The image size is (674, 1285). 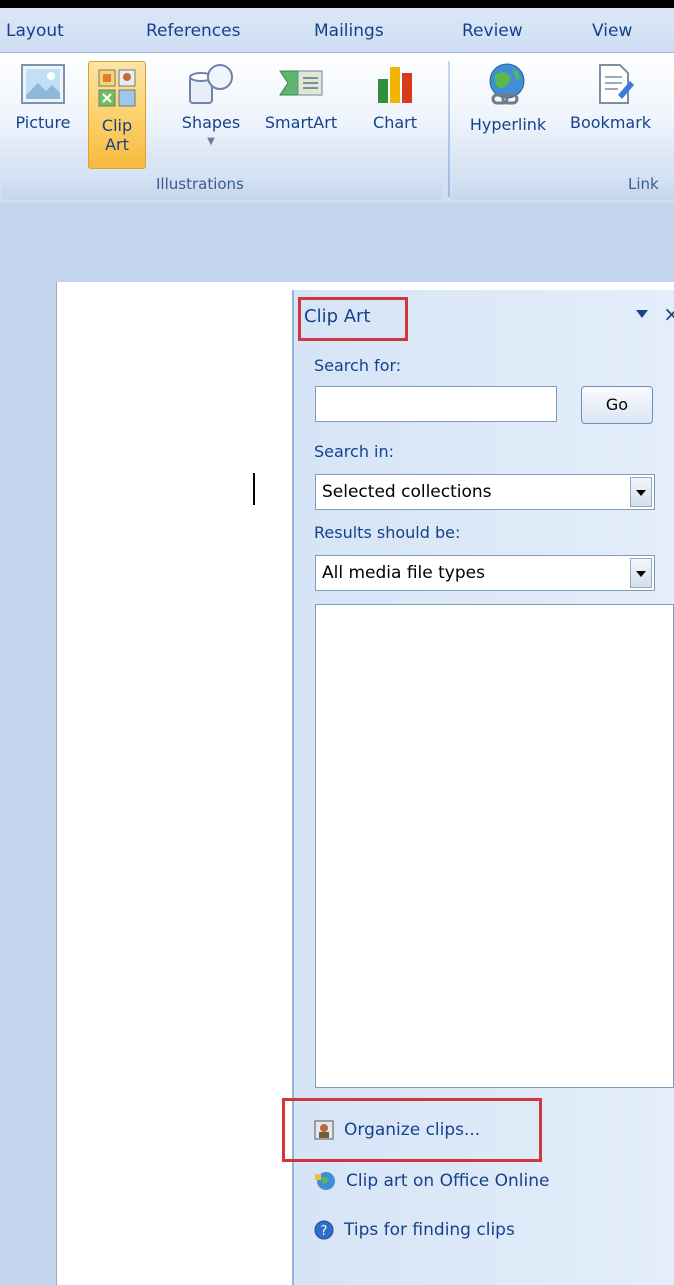 I want to click on shapes-icon, so click(x=211, y=84).